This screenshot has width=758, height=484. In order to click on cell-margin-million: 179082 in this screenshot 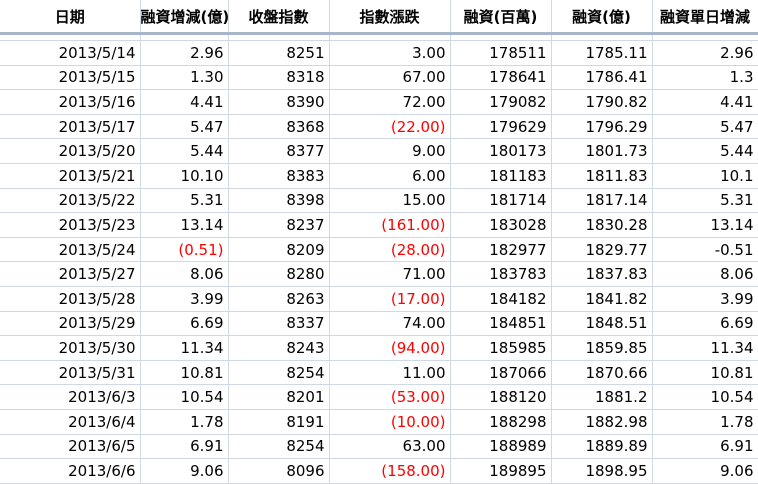, I will do `click(501, 102)`.